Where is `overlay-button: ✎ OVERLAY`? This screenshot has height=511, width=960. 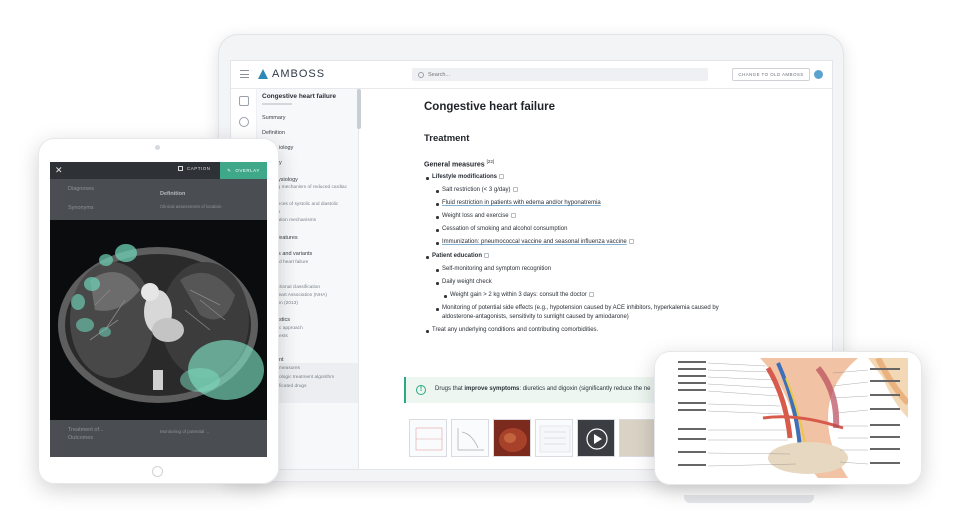
overlay-button: ✎ OVERLAY is located at coordinates (243, 170).